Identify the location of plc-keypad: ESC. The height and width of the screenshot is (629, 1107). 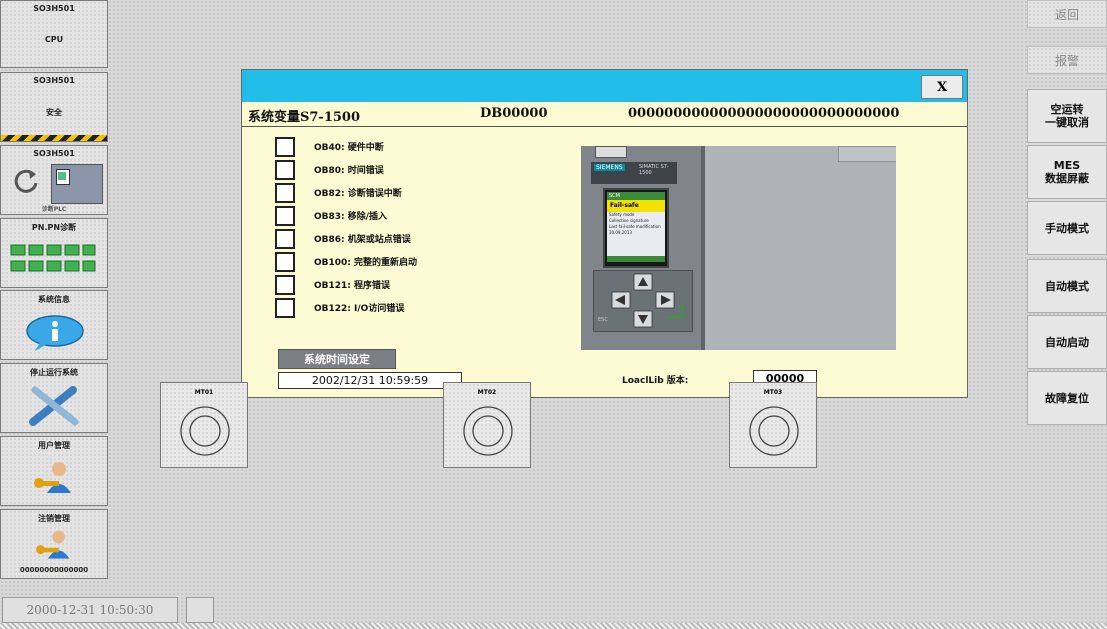
(643, 301).